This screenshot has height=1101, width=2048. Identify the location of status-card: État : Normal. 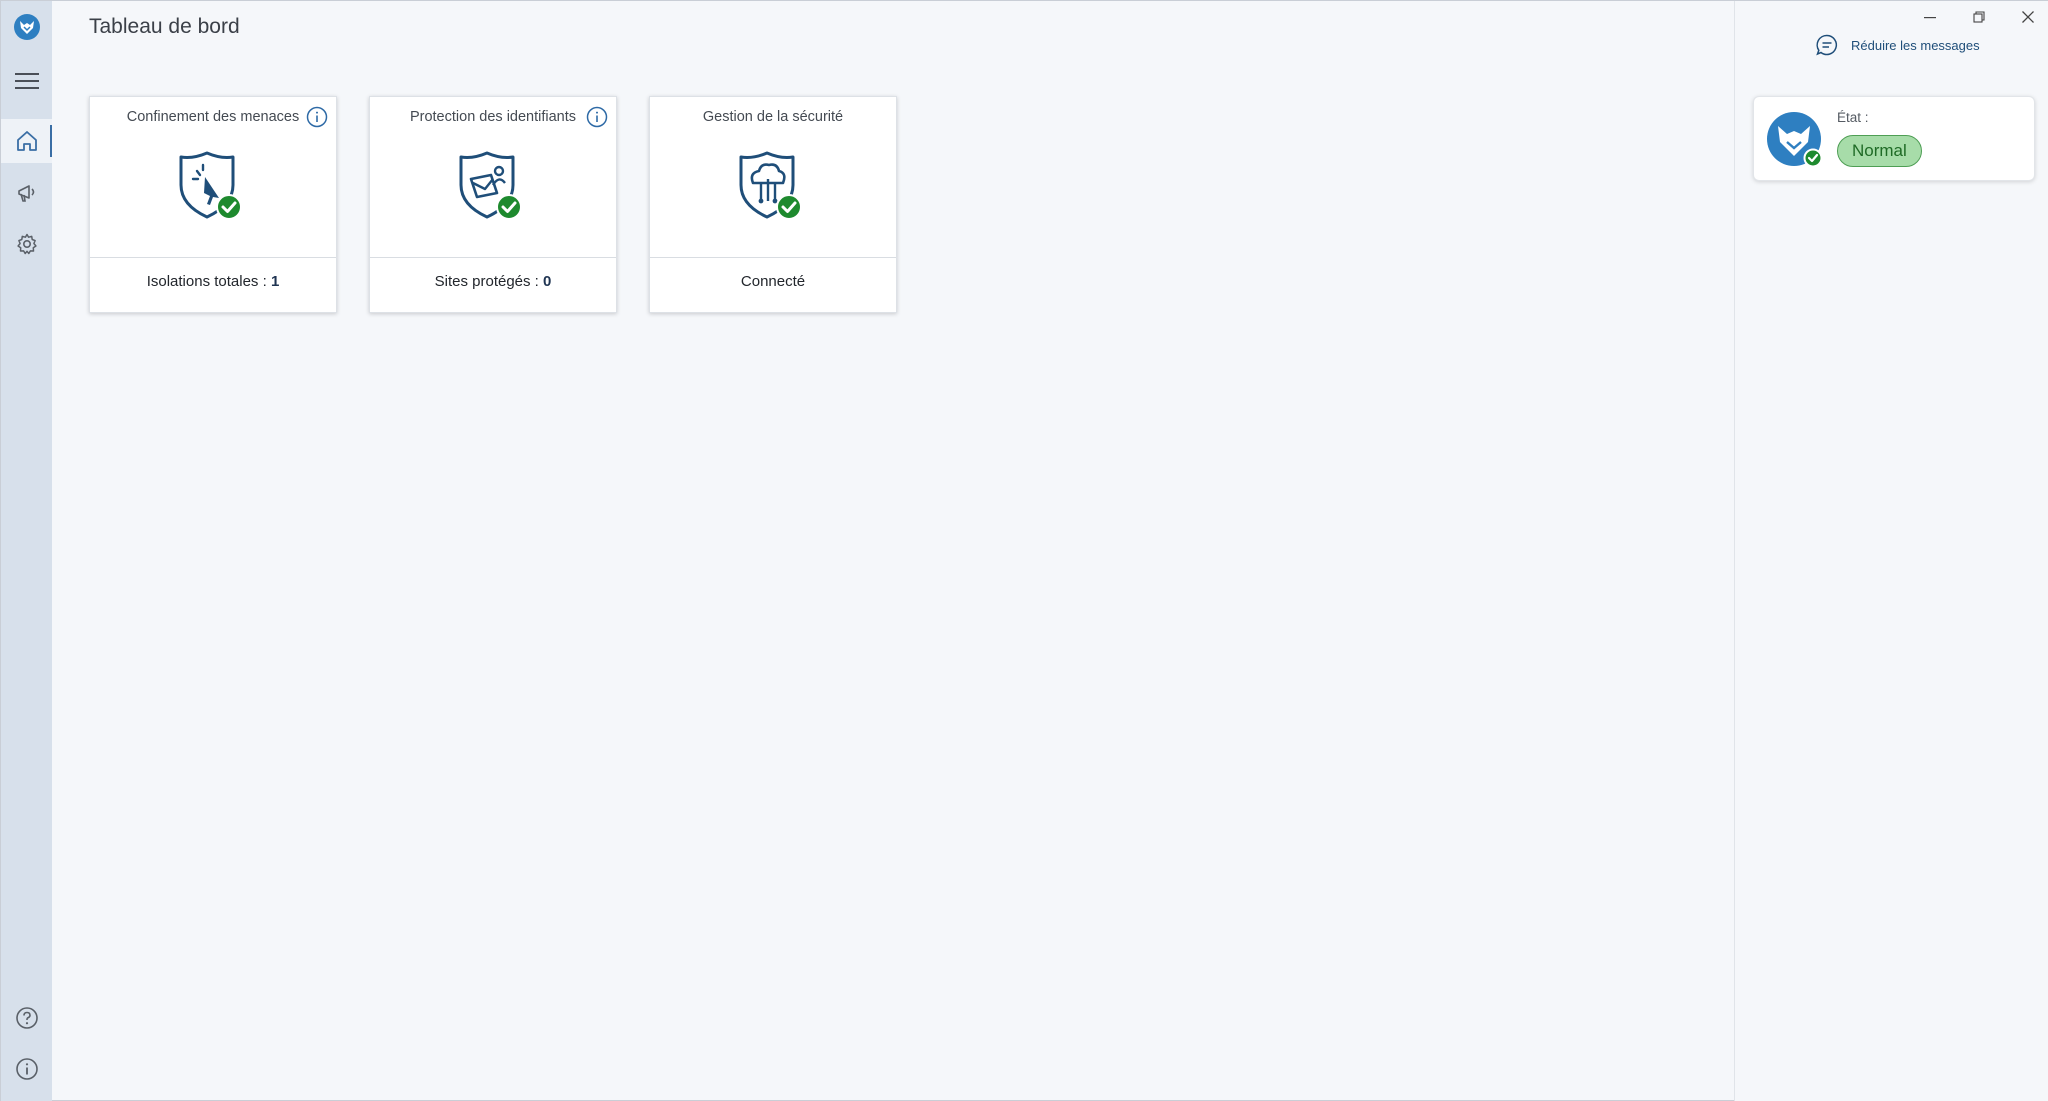
(1894, 138).